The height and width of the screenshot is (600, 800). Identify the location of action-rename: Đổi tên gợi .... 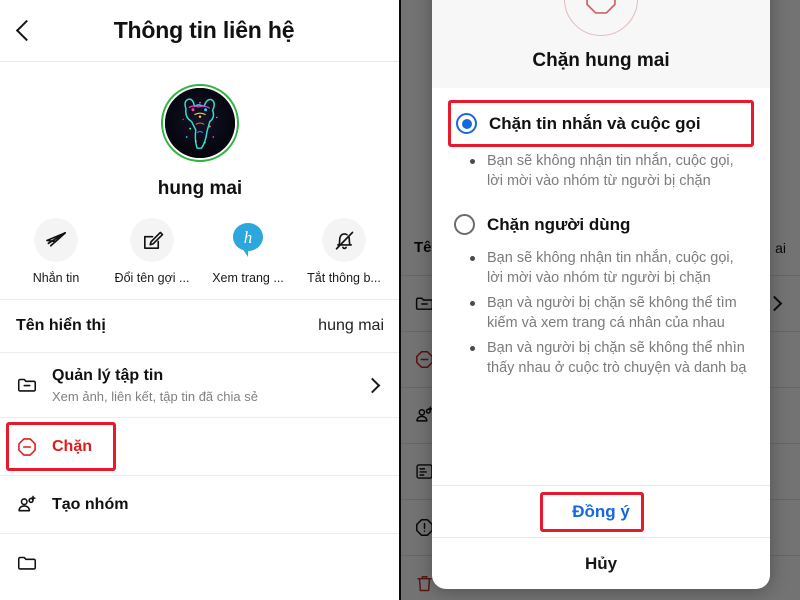
(152, 251).